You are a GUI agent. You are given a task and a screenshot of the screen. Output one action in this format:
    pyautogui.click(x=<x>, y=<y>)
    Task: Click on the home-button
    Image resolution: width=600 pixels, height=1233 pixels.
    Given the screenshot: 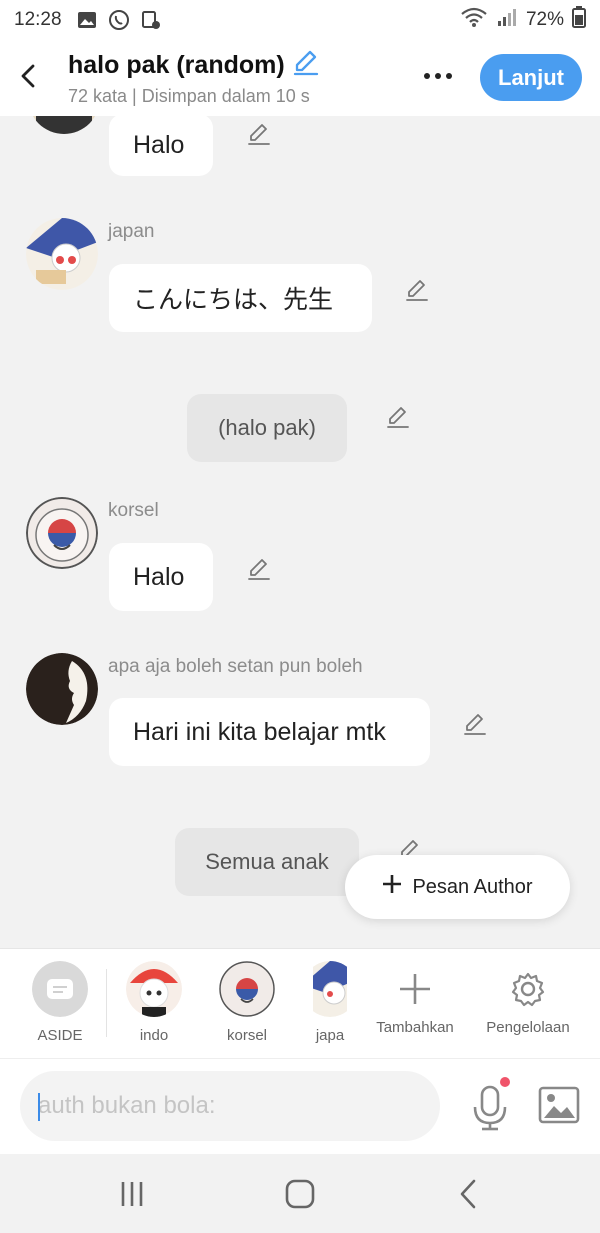 What is the action you would take?
    pyautogui.click(x=300, y=1194)
    